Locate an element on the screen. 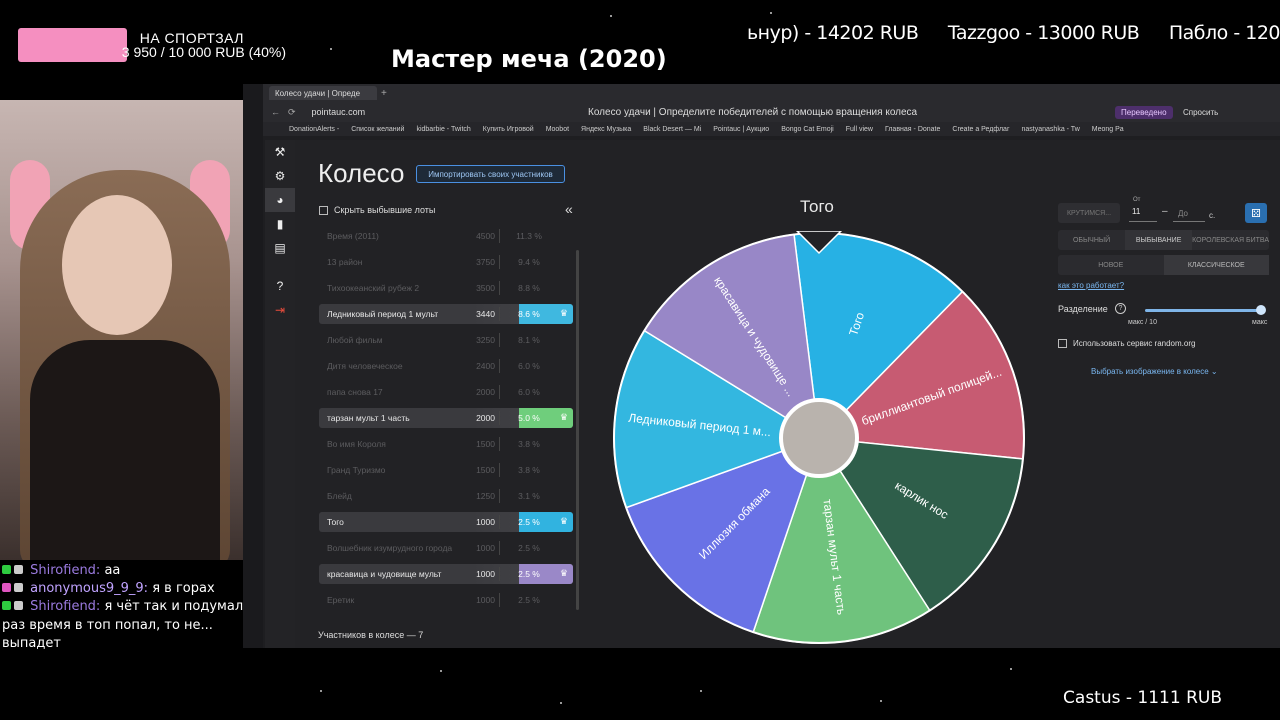 The image size is (1280, 720). lot-amount: 1500 is located at coordinates (485, 444).